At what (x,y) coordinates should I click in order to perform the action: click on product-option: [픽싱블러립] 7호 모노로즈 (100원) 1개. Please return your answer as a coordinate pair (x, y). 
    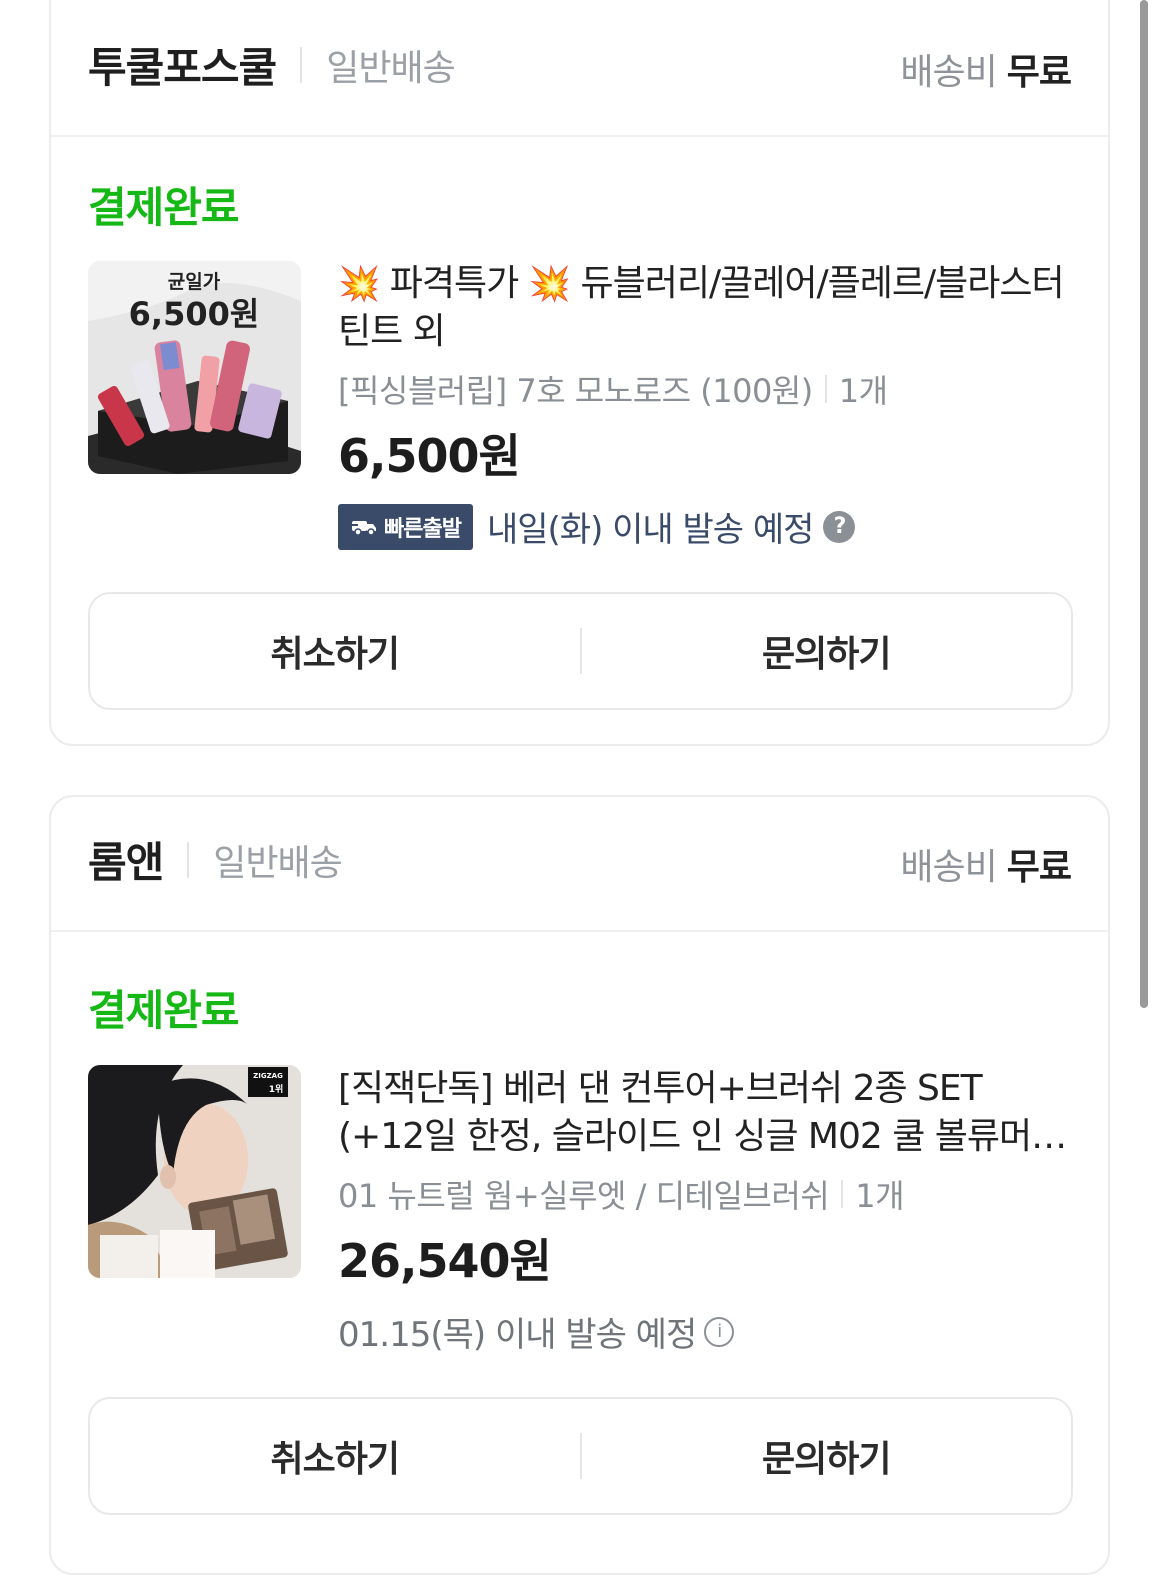
    Looking at the image, I should click on (708, 389).